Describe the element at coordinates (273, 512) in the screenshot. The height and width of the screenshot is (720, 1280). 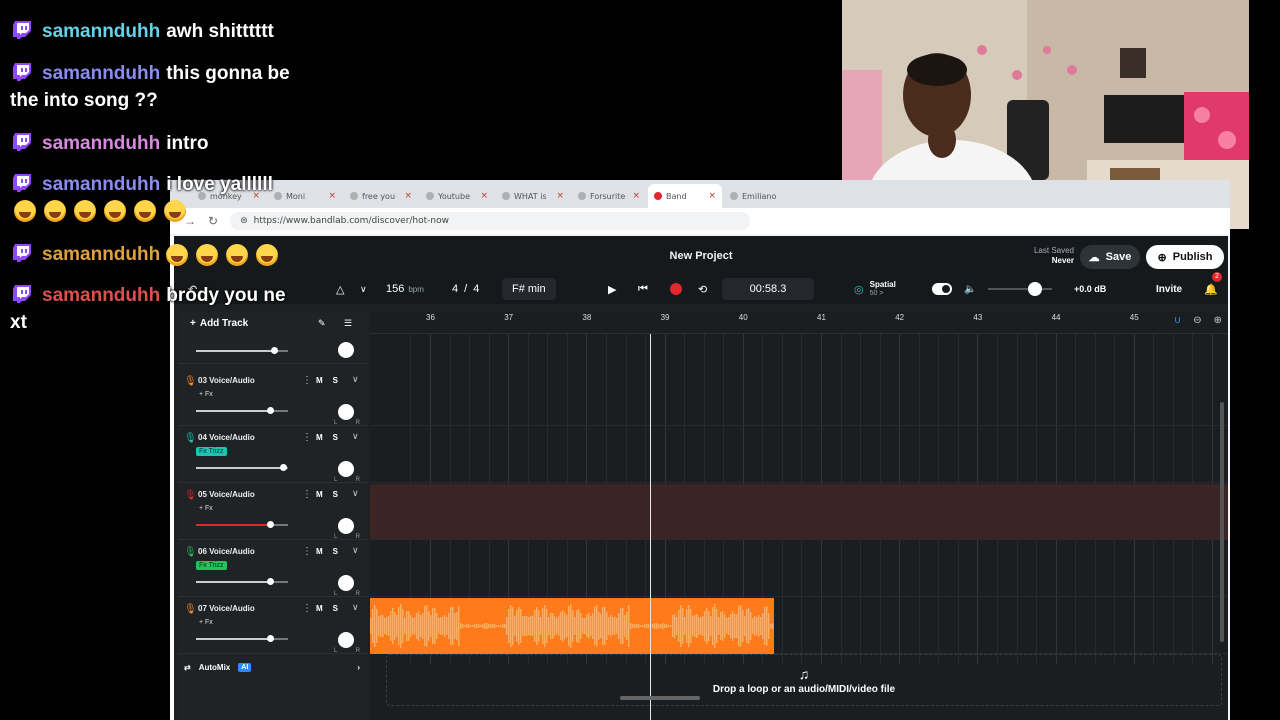
I see `track-row: 🎙 05 Voice/Audio ⋮ M S ∨ + Fx L R` at that location.